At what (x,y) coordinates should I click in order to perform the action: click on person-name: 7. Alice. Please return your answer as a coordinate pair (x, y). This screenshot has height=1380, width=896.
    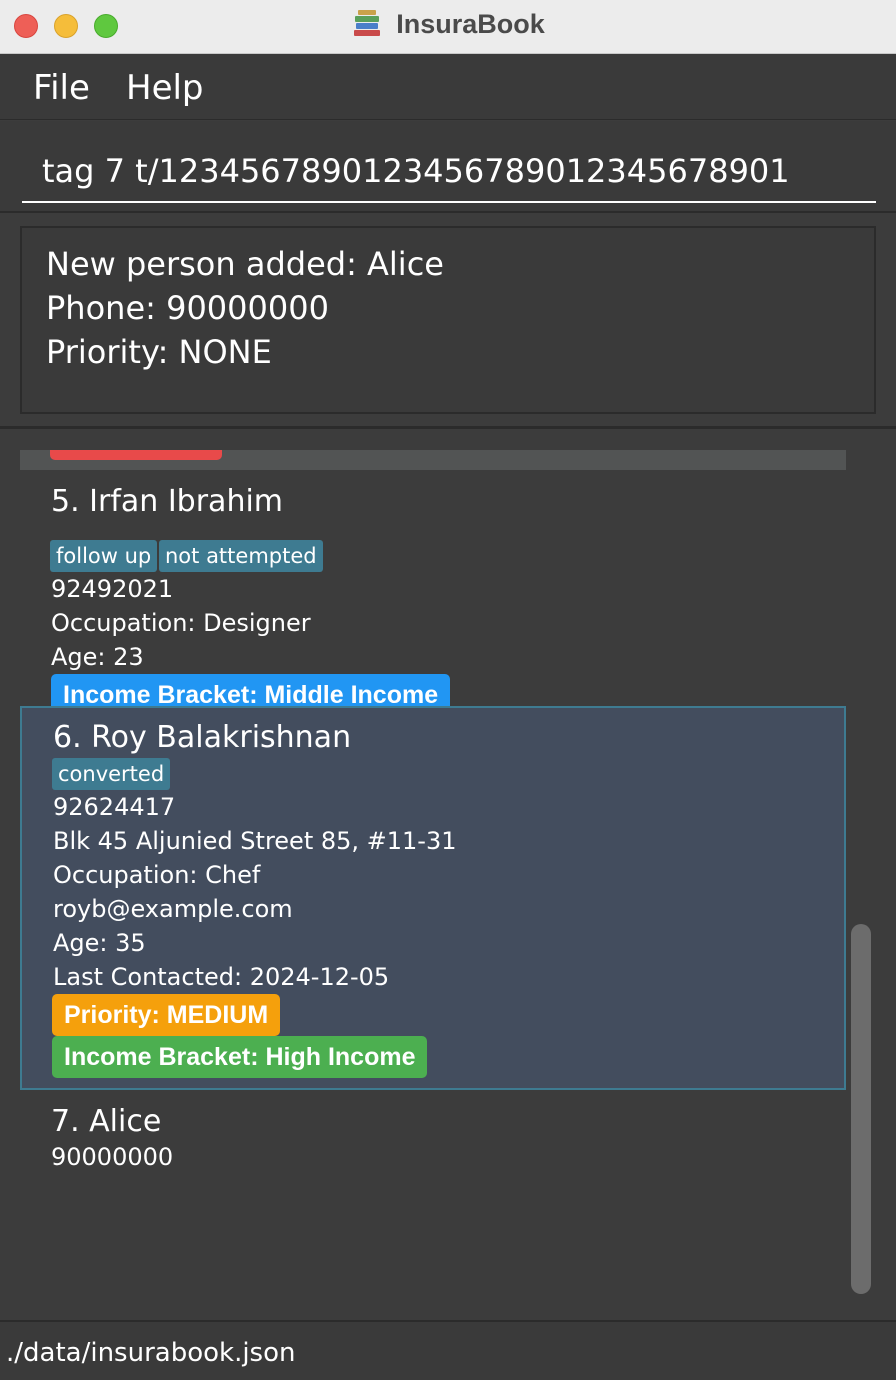
    Looking at the image, I should click on (106, 1121).